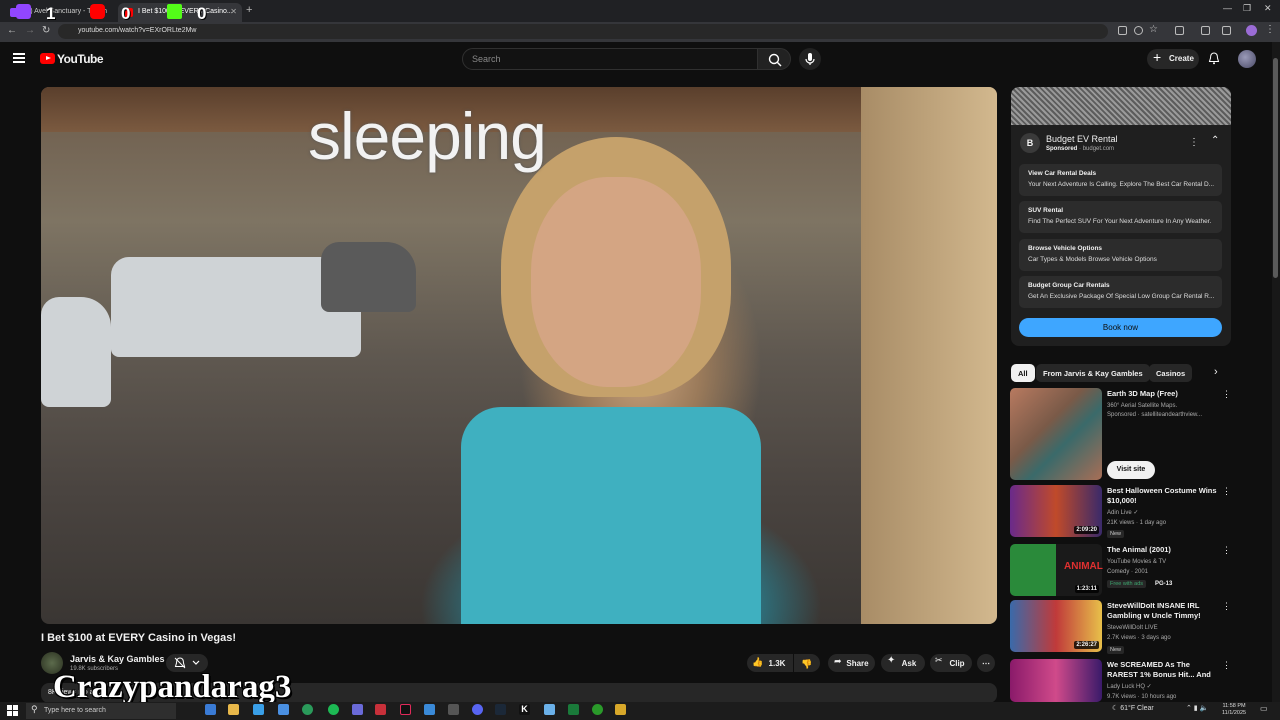 The image size is (1280, 720). What do you see at coordinates (500, 709) in the screenshot?
I see `steam-icon` at bounding box center [500, 709].